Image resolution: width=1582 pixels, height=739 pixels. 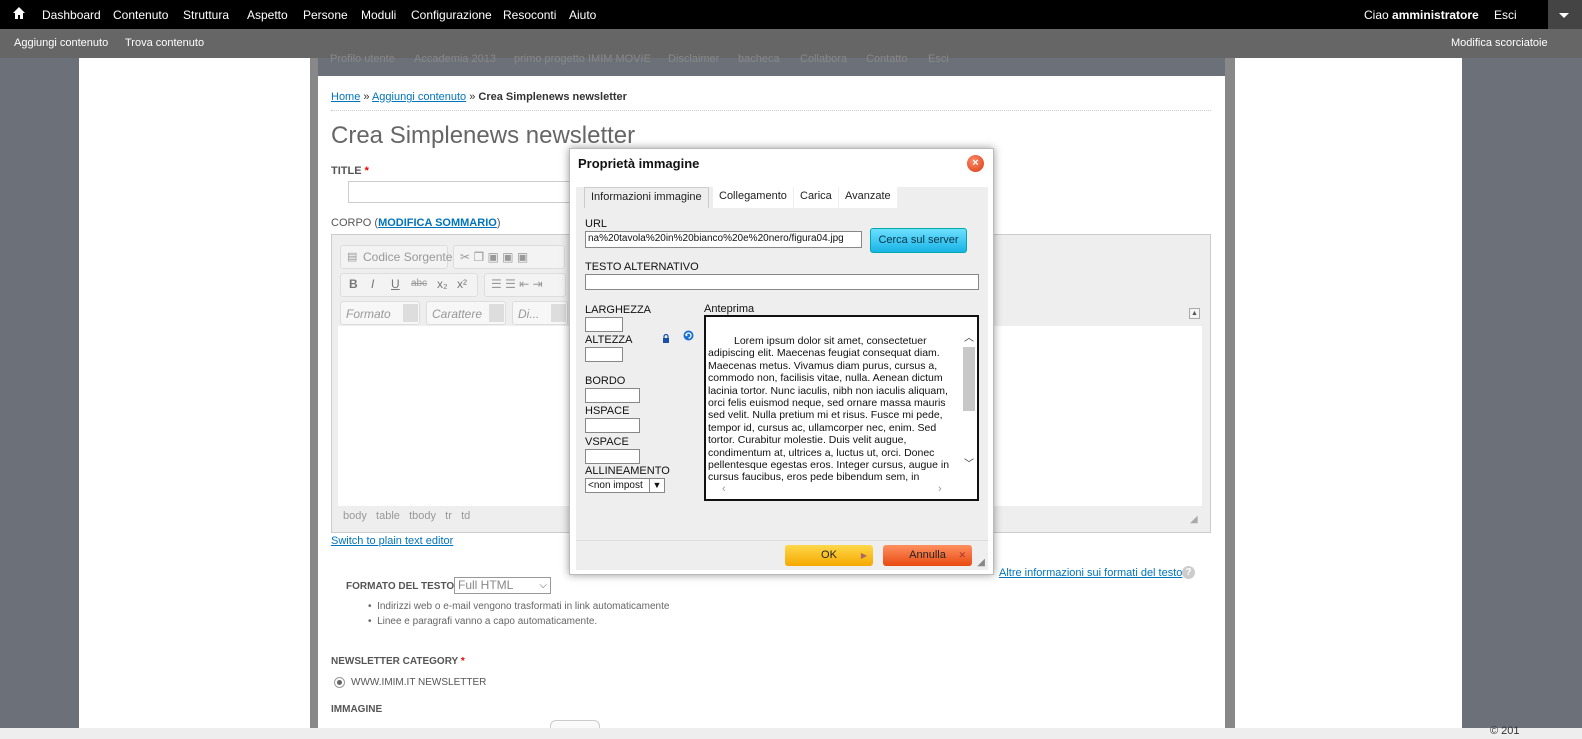 I want to click on title-input, so click(x=459, y=192).